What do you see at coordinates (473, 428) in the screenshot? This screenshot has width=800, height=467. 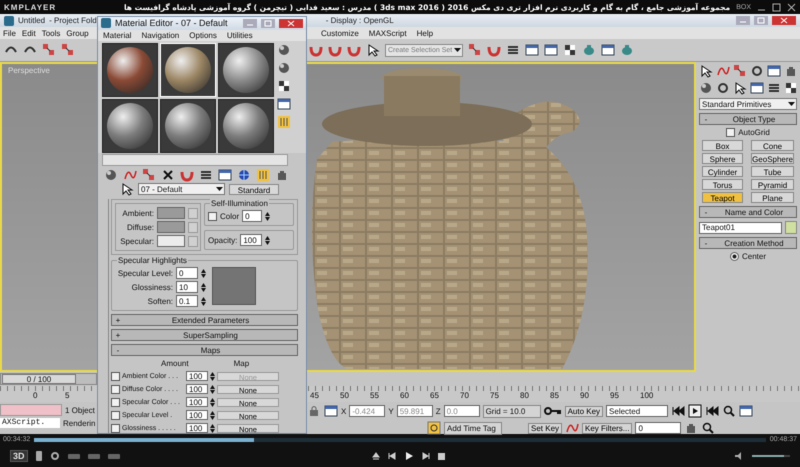 I see `time-tag-button: Add Time Tag` at bounding box center [473, 428].